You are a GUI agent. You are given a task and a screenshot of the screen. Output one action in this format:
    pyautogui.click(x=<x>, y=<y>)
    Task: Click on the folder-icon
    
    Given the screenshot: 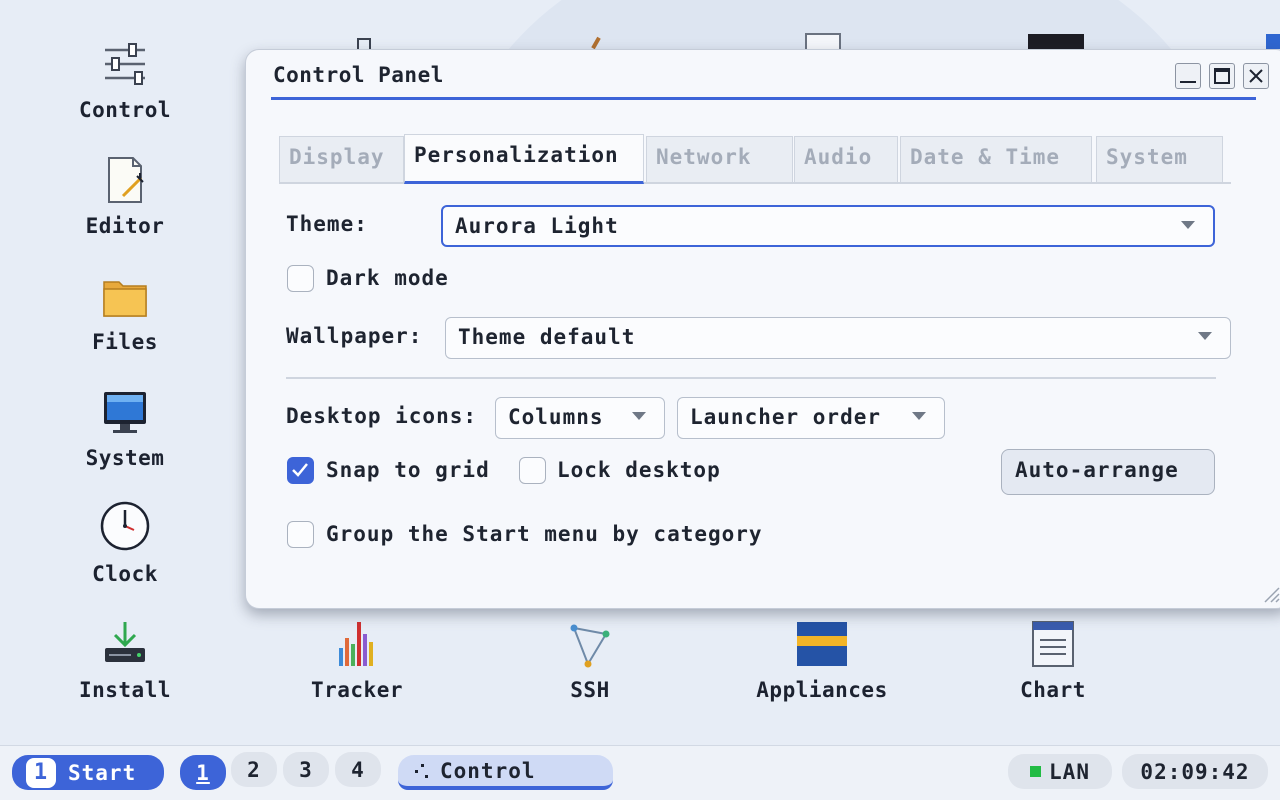 What is the action you would take?
    pyautogui.click(x=125, y=292)
    